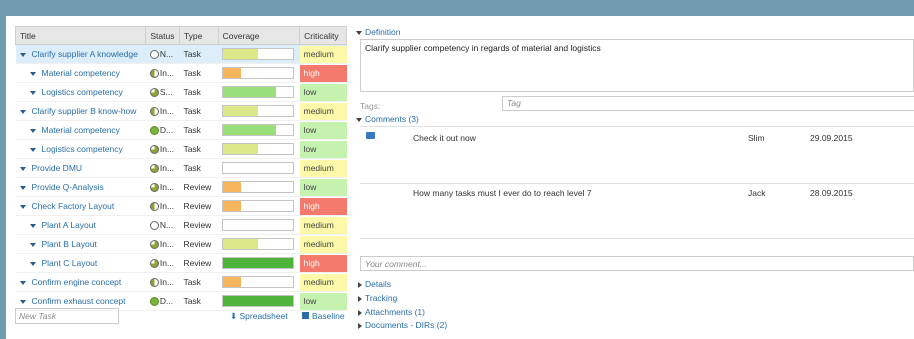 The width and height of the screenshot is (914, 339). I want to click on task-title-cell: Provide Q-Analysis, so click(80, 187).